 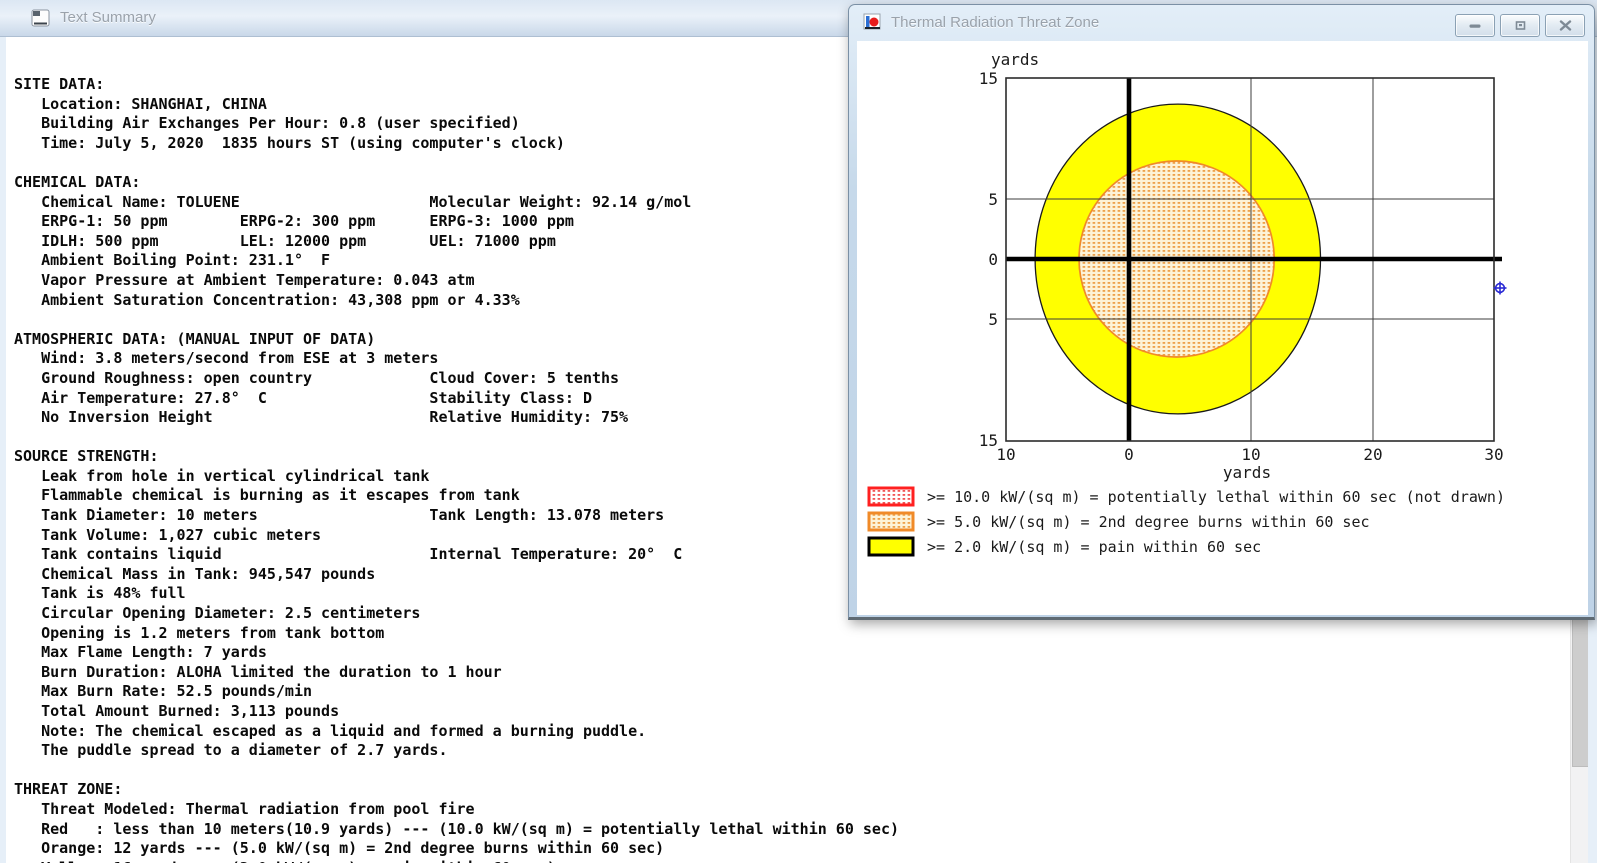 I want to click on minimize-button, so click(x=1475, y=25).